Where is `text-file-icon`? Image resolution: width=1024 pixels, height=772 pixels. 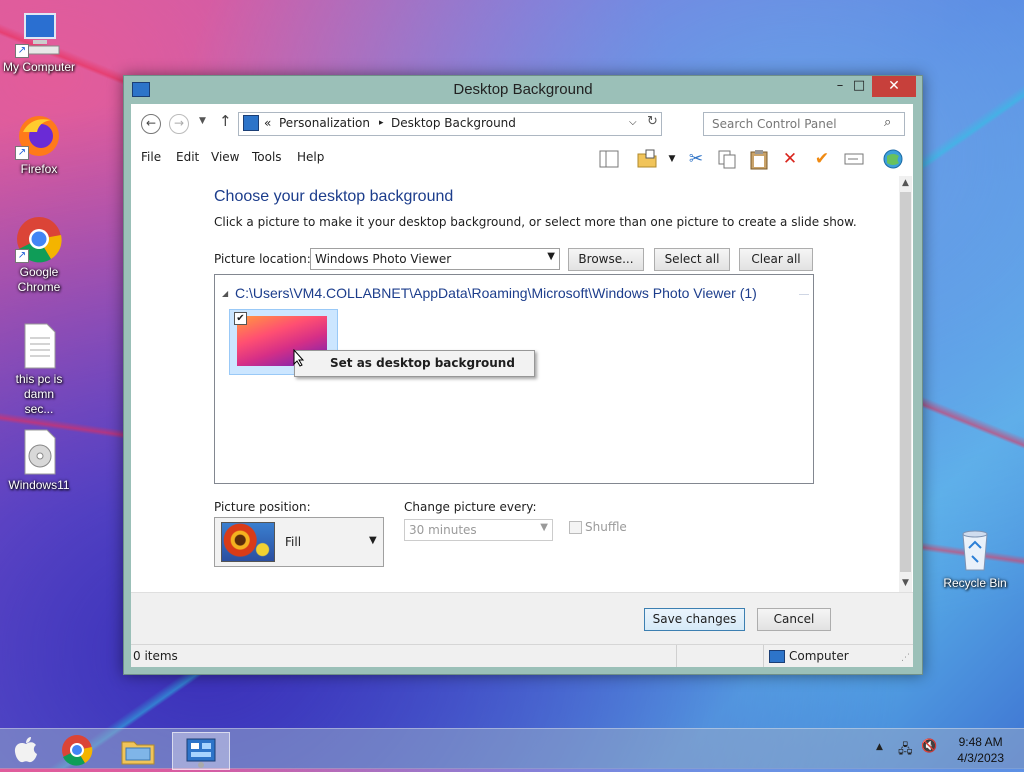 text-file-icon is located at coordinates (39, 346).